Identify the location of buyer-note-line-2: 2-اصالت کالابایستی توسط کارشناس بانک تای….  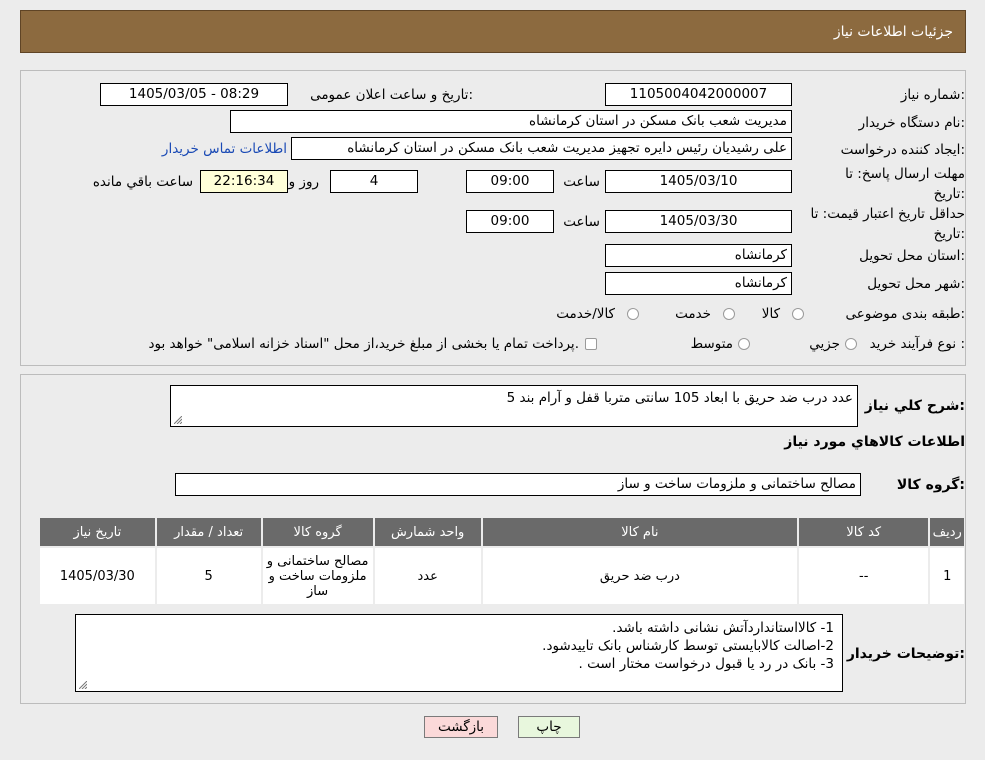
(688, 646).